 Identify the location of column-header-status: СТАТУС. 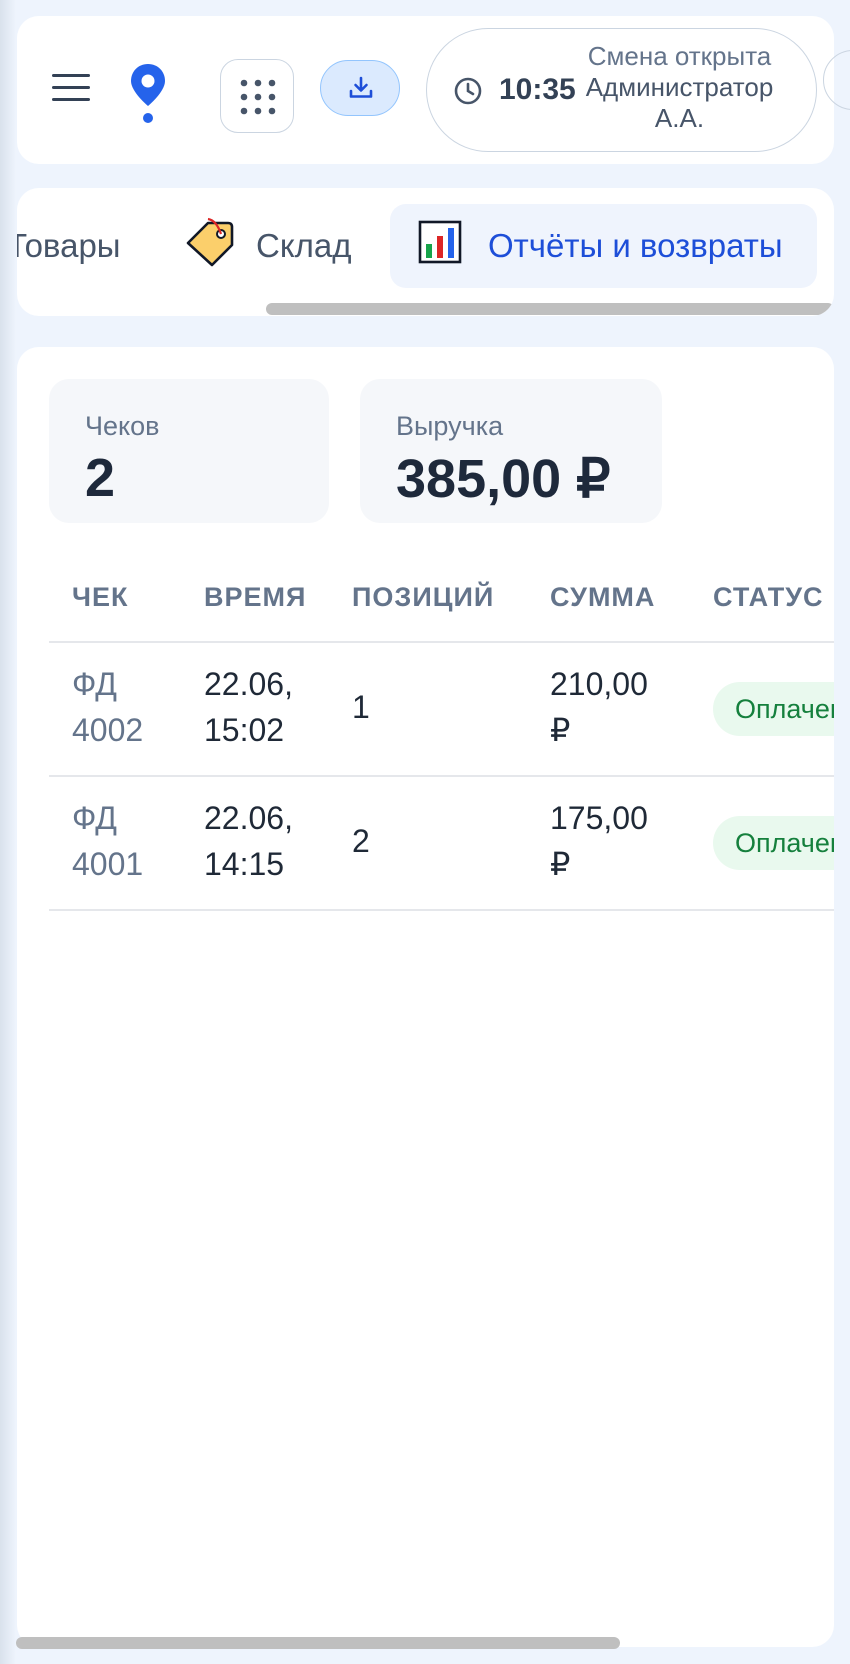
(768, 597).